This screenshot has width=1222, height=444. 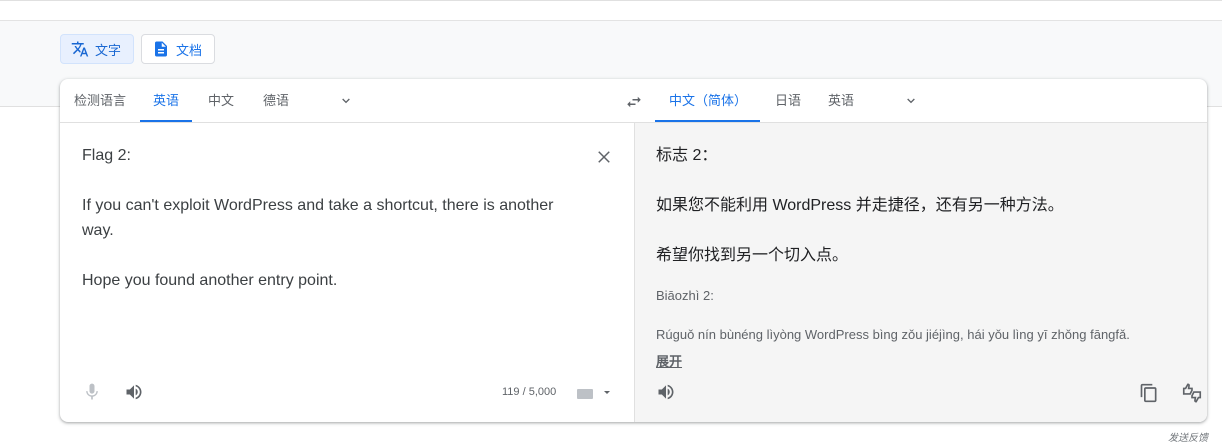 I want to click on character-count: 119 / 5,000, so click(x=529, y=392).